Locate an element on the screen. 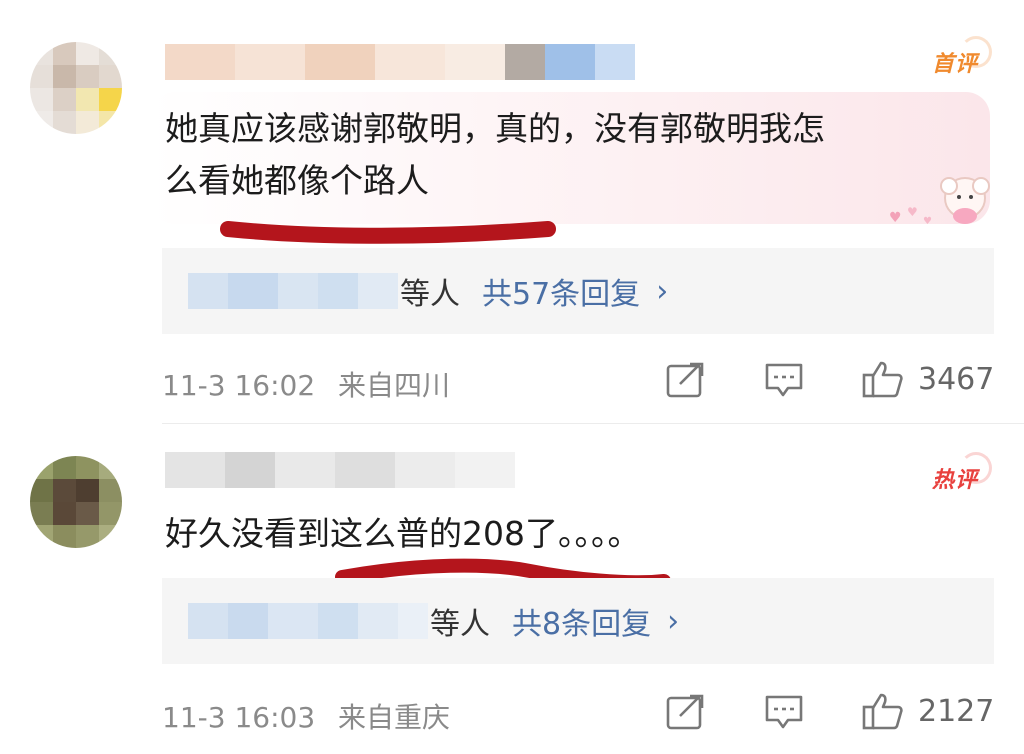 This screenshot has width=1024, height=754. reply-count-link: 共8条回复 is located at coordinates (581, 621).